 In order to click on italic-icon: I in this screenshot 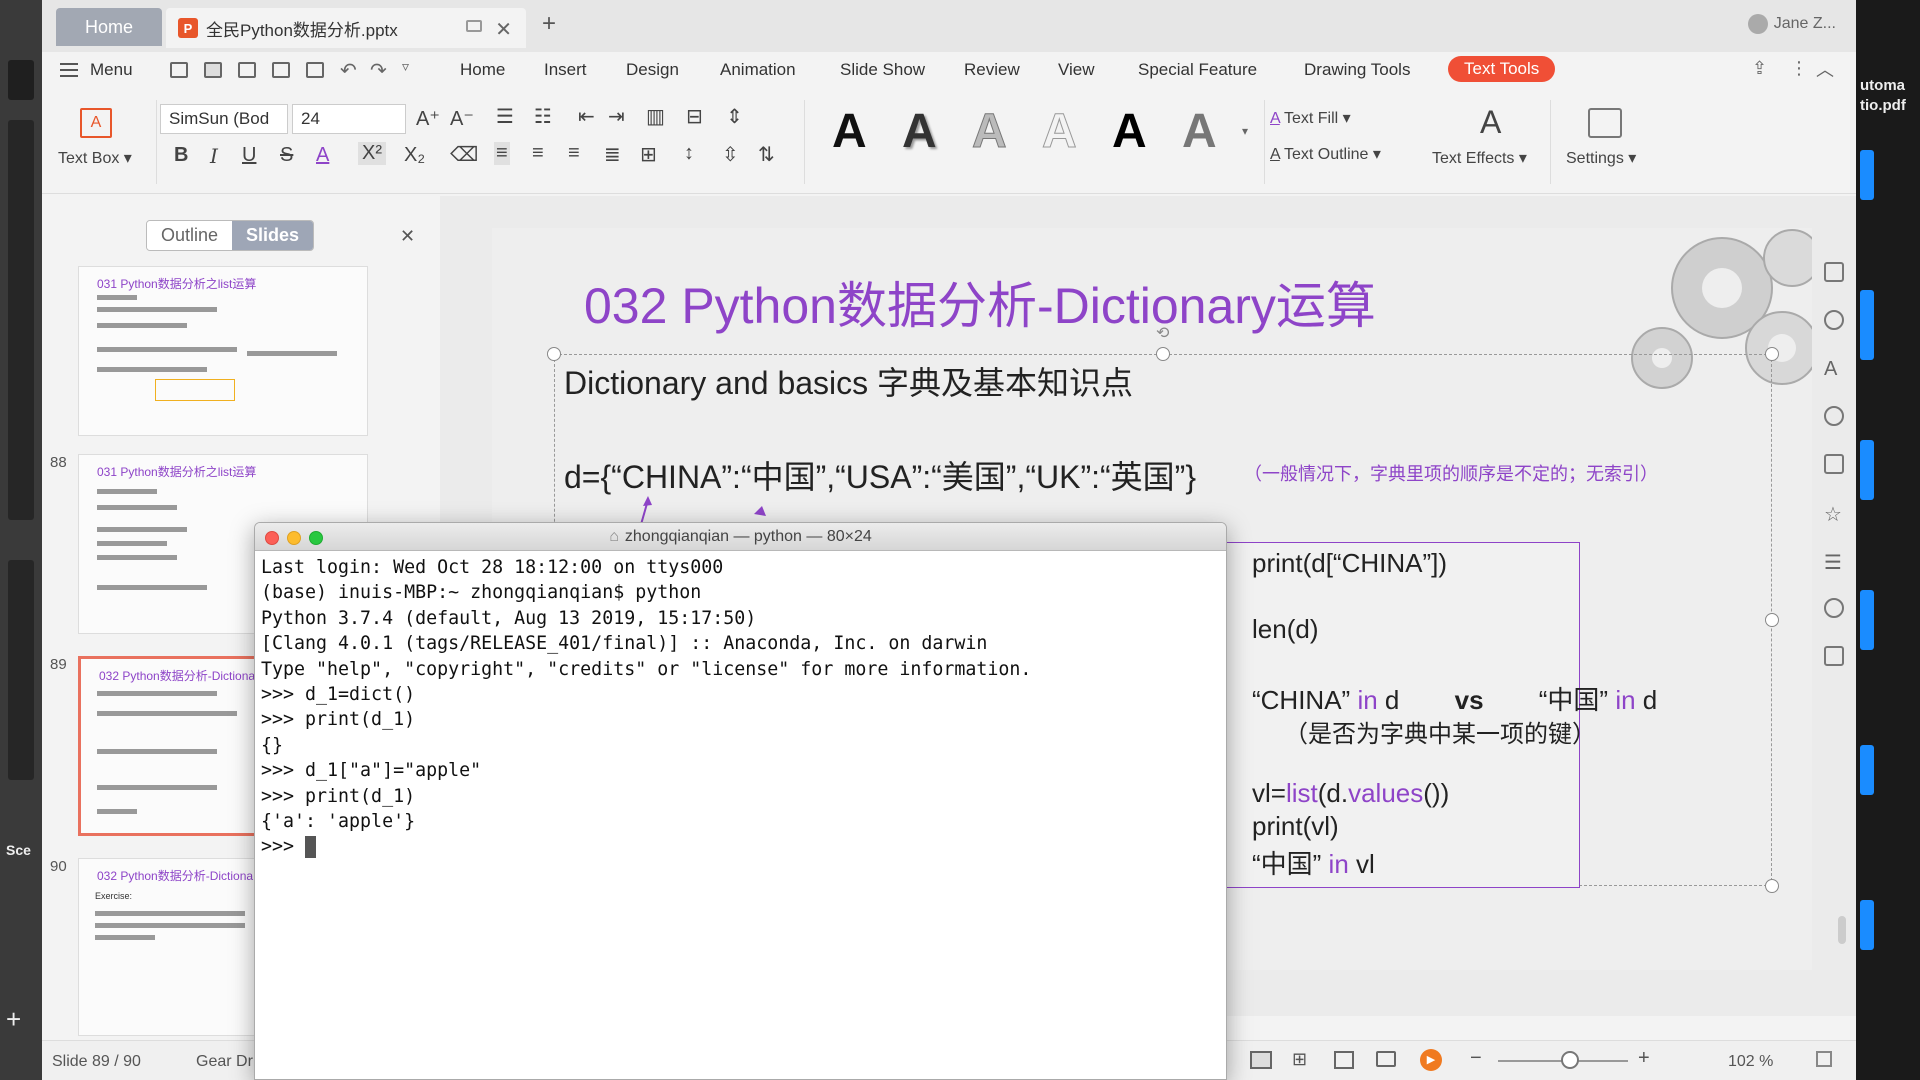, I will do `click(214, 156)`.